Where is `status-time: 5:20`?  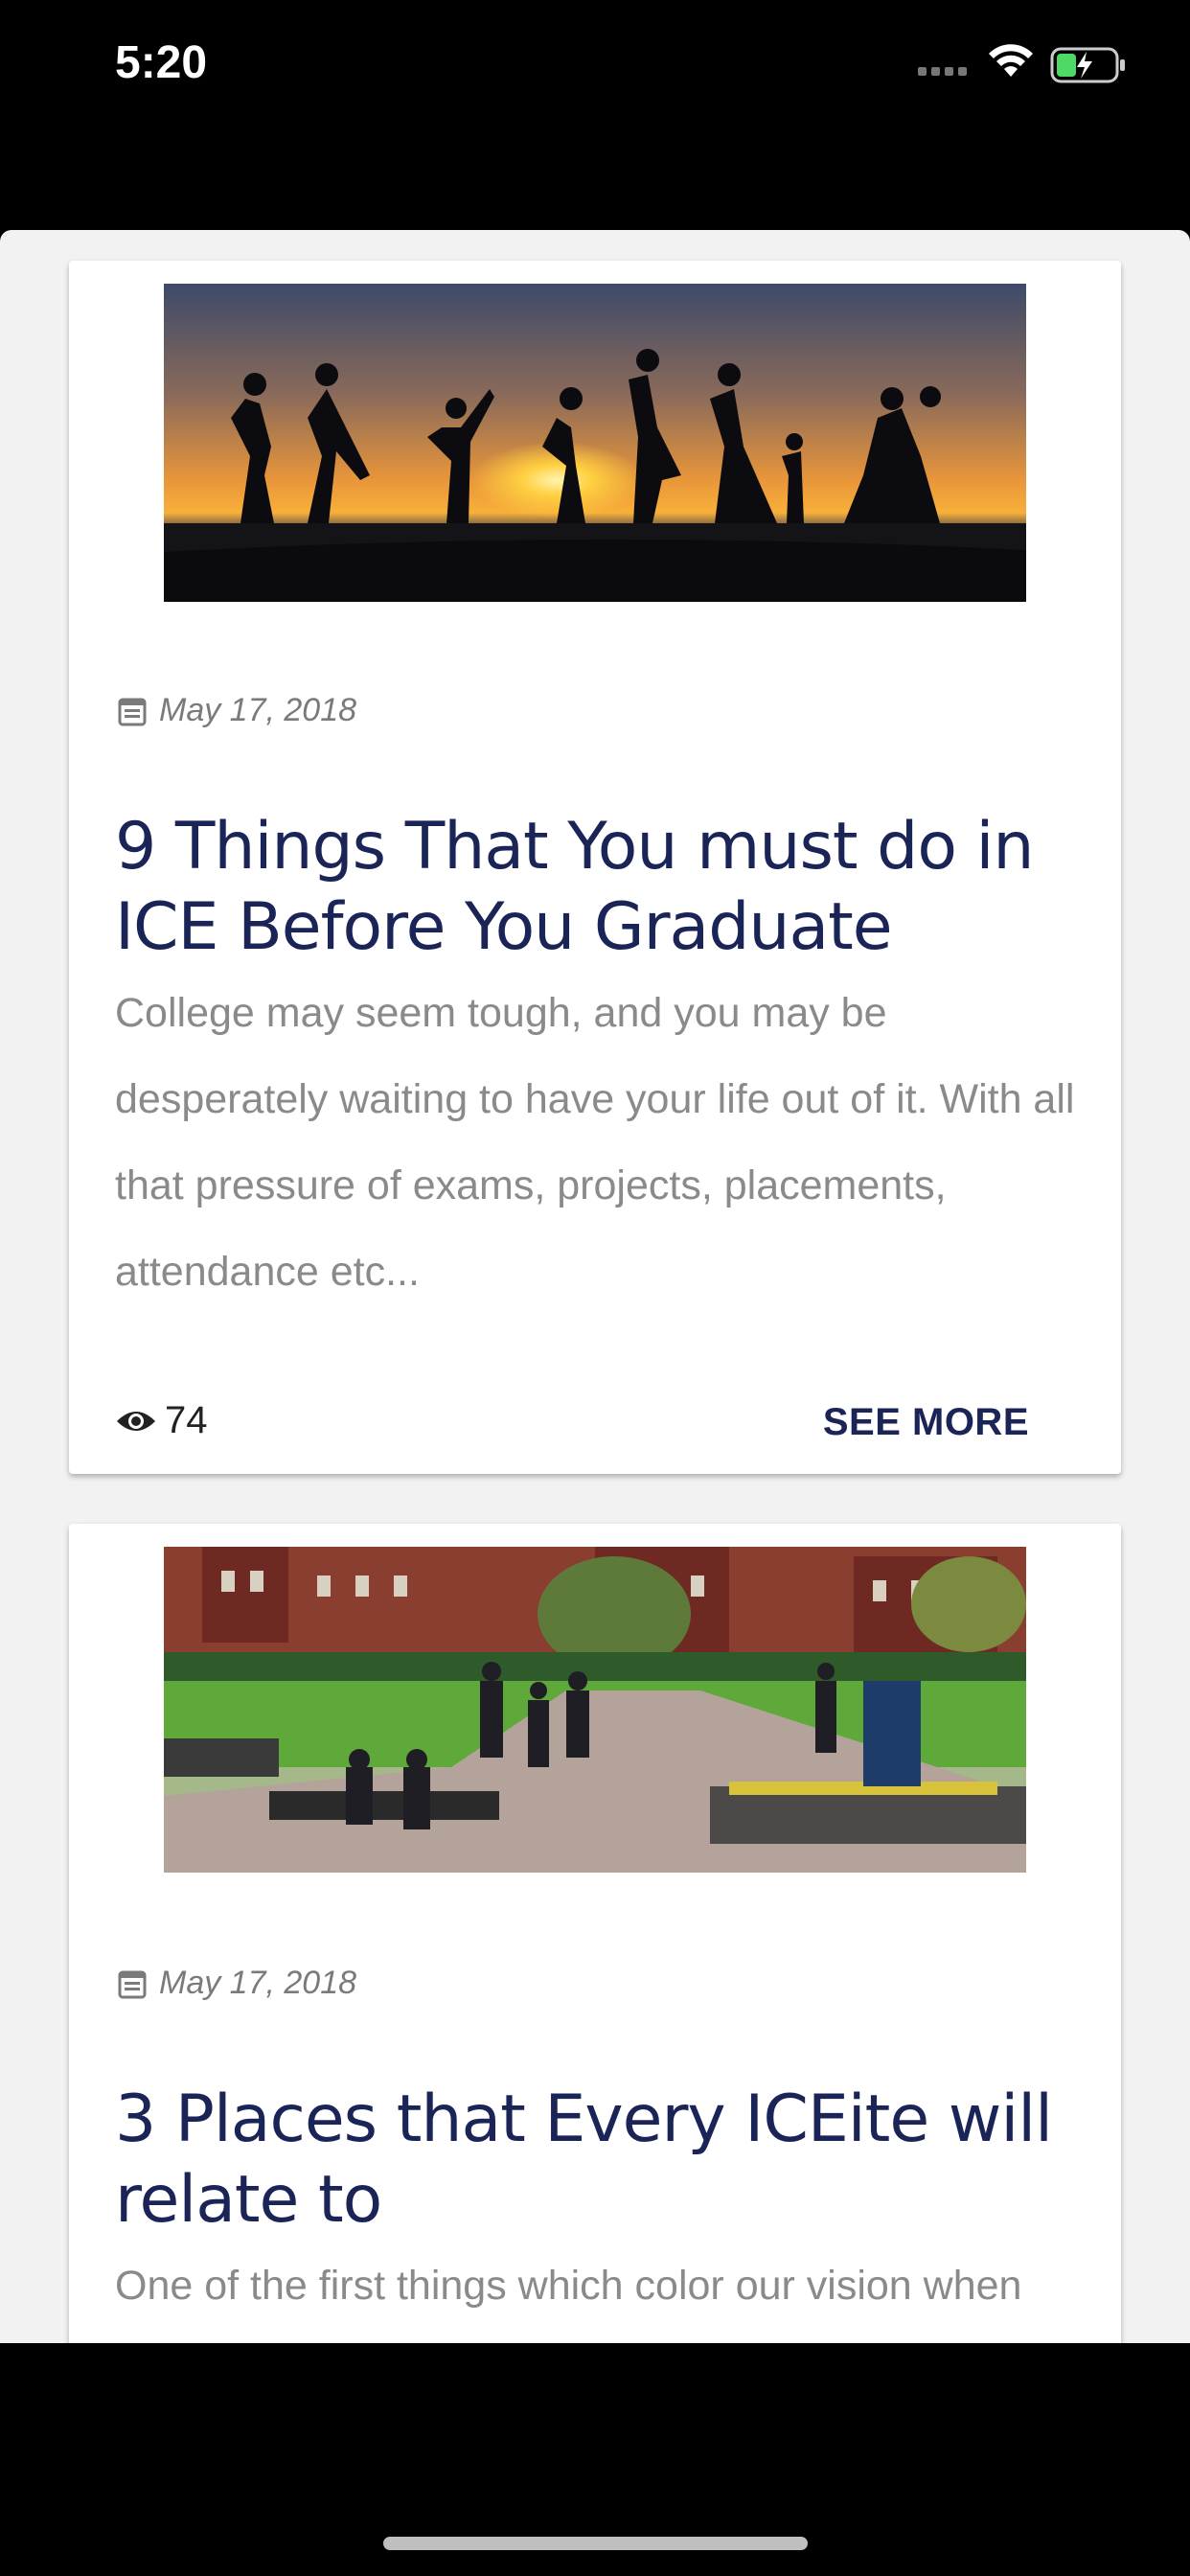 status-time: 5:20 is located at coordinates (162, 63).